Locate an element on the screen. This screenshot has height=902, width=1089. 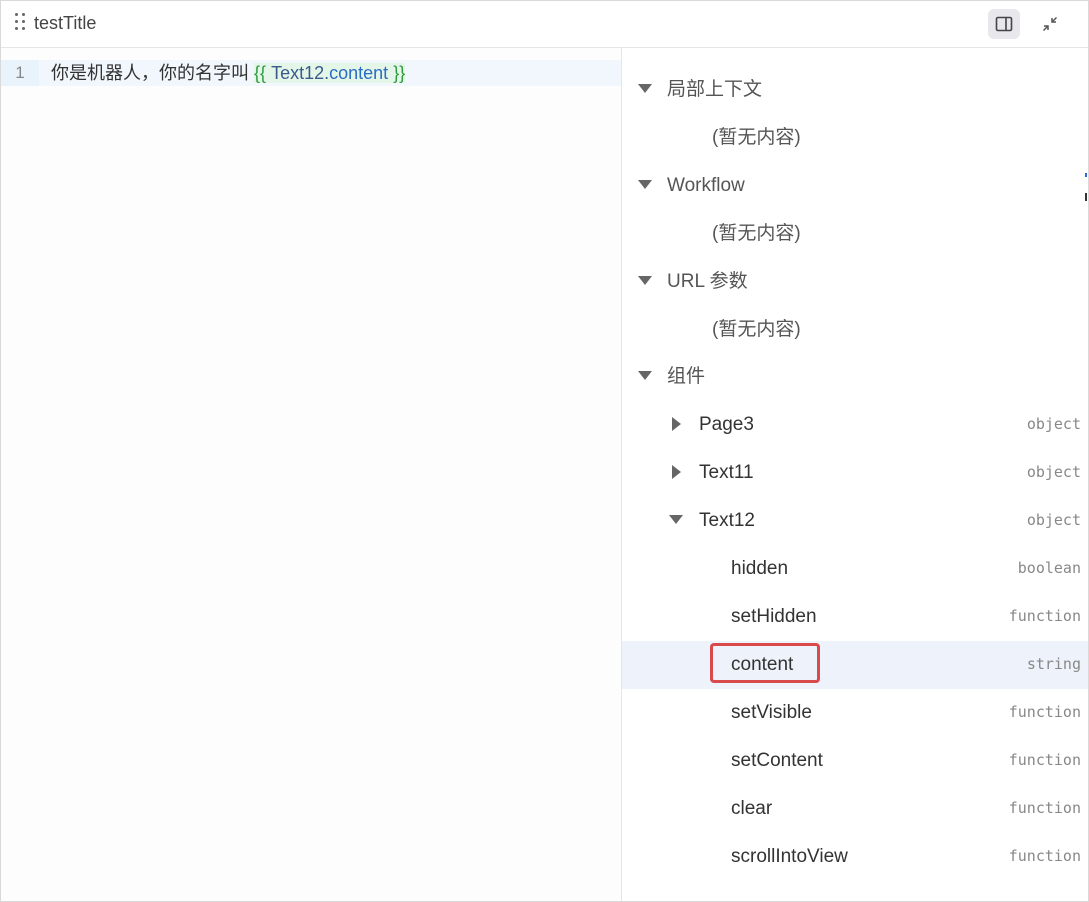
tree-item-label: Text12 is located at coordinates (727, 520).